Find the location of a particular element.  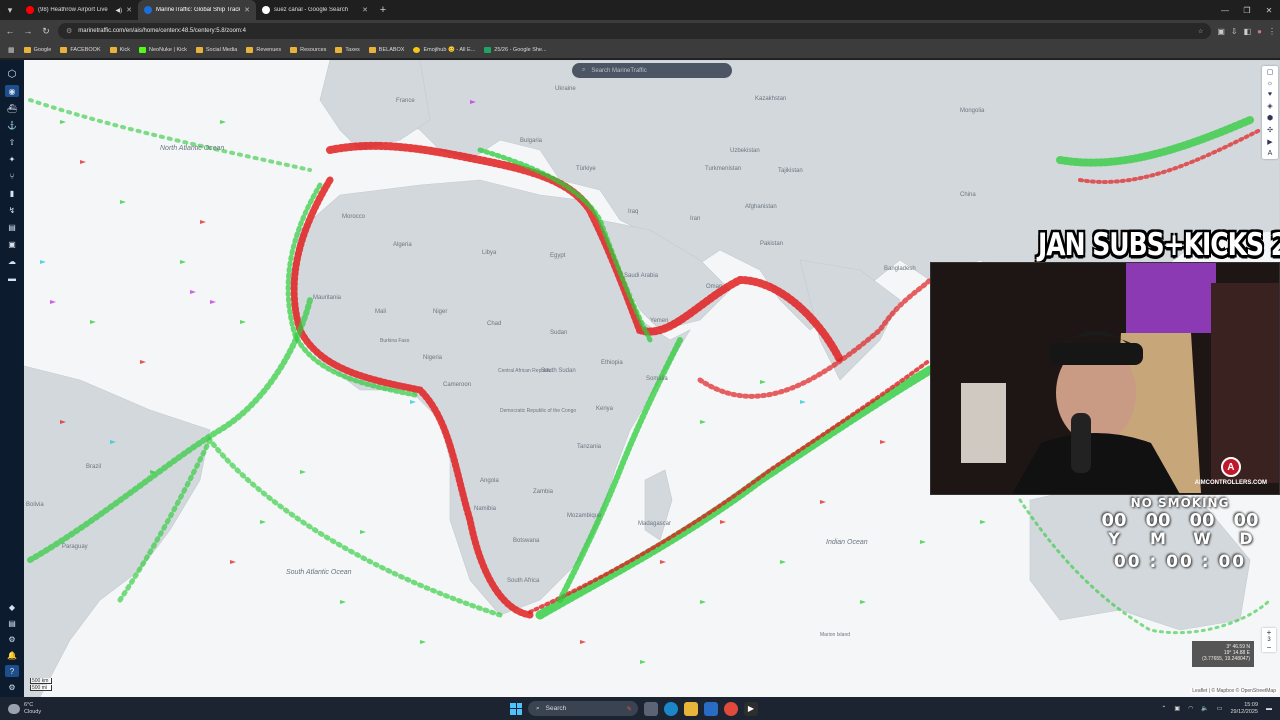

tag-icon: ◆ is located at coordinates (12, 607).